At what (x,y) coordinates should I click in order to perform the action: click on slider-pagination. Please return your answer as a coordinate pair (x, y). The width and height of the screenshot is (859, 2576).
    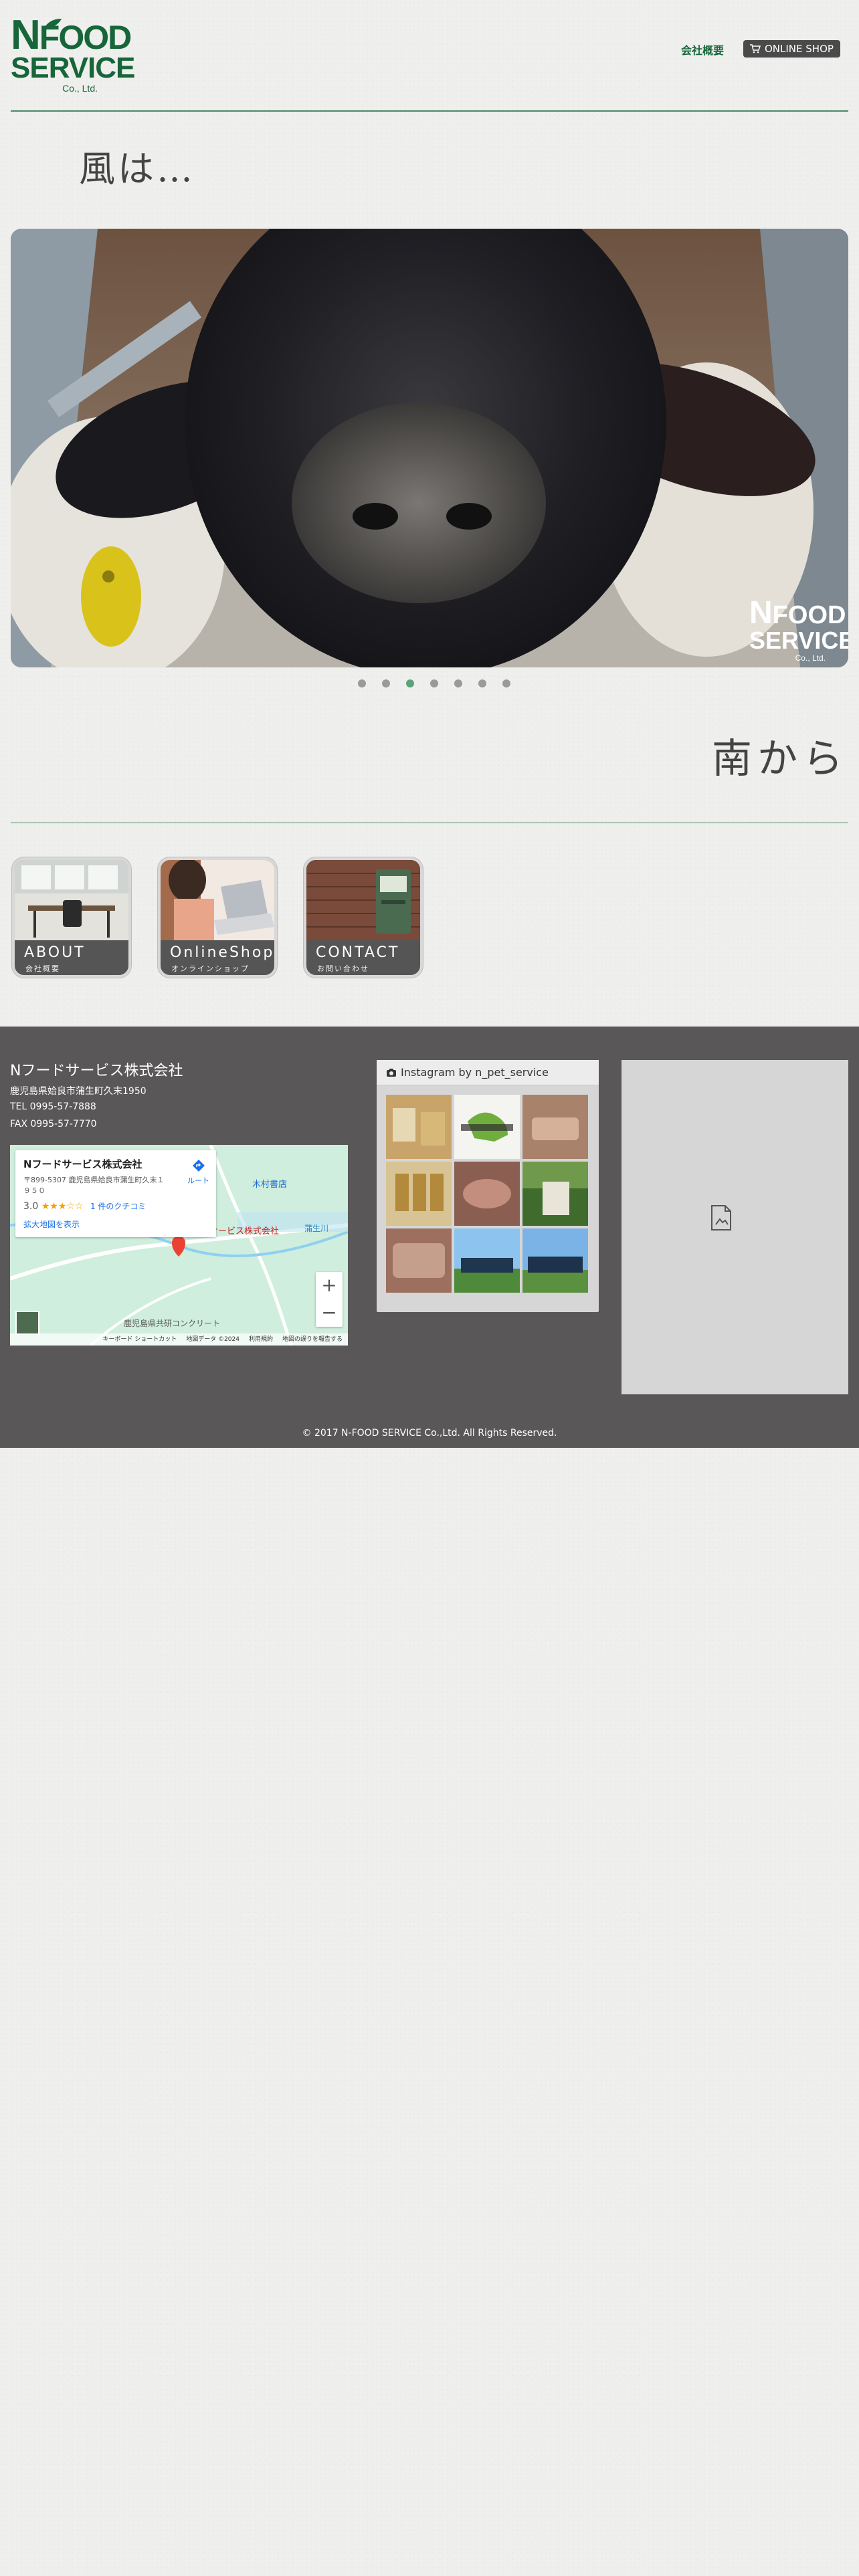
    Looking at the image, I should click on (429, 683).